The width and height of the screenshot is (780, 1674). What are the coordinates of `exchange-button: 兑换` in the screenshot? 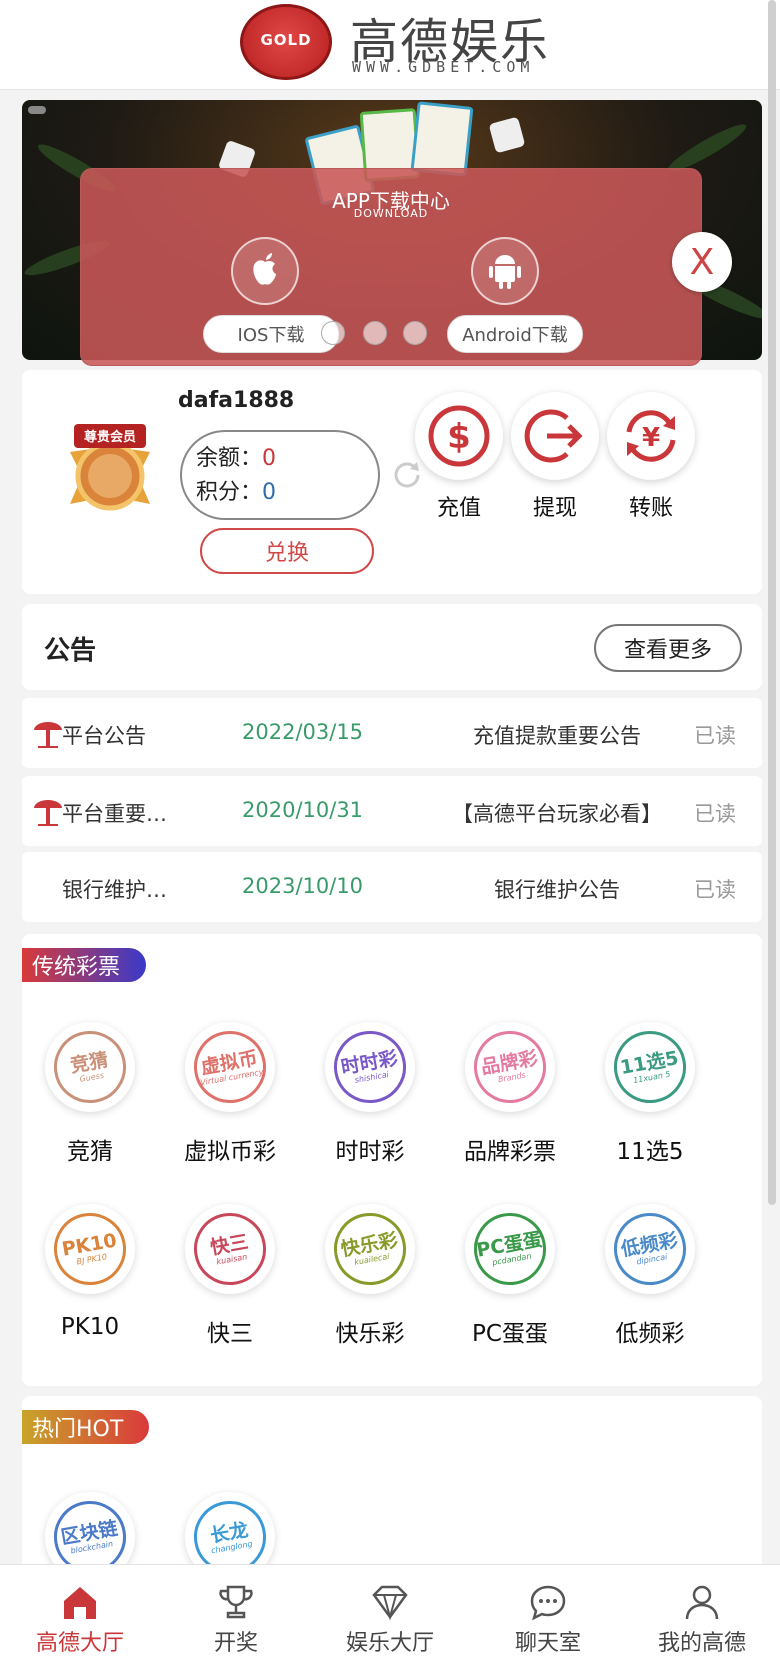 It's located at (287, 551).